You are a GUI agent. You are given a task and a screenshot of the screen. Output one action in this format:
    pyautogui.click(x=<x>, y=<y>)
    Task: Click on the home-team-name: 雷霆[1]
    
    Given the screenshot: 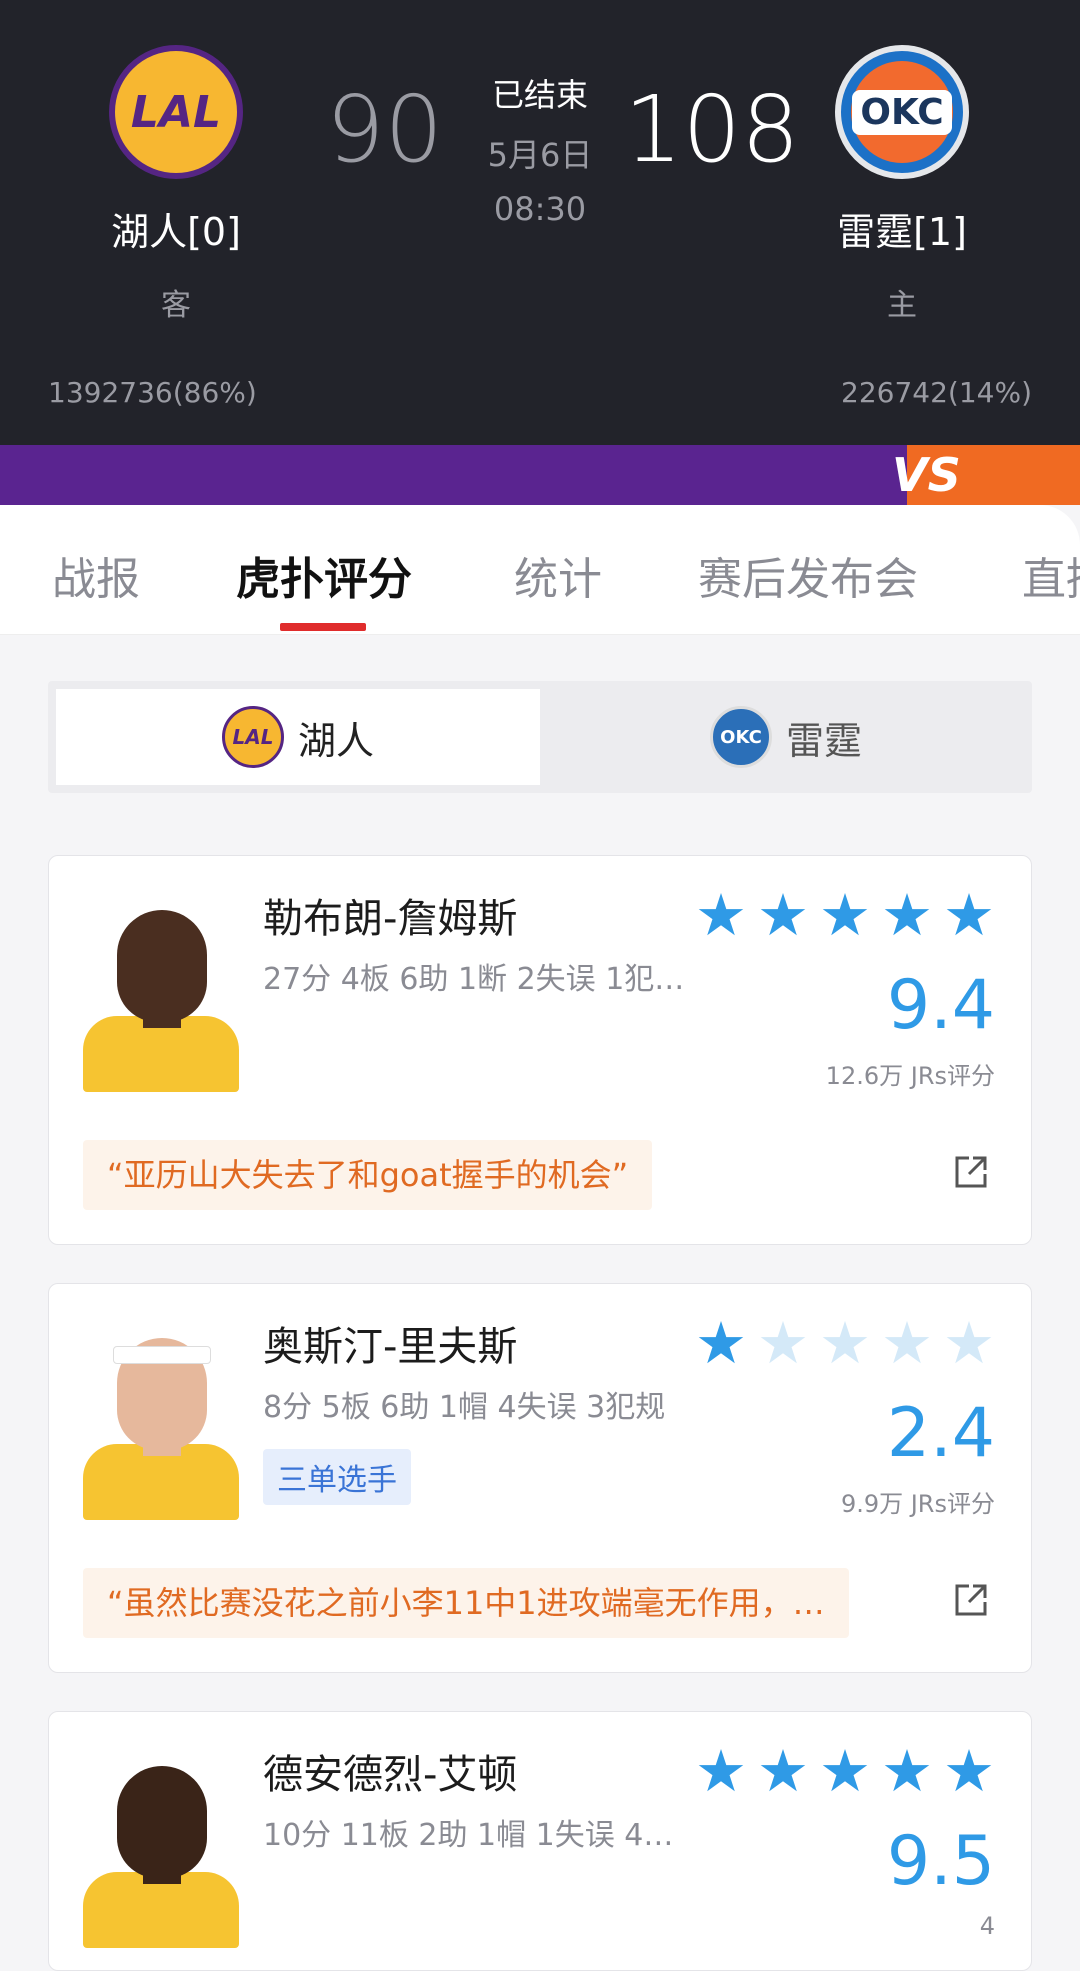 What is the action you would take?
    pyautogui.click(x=902, y=232)
    